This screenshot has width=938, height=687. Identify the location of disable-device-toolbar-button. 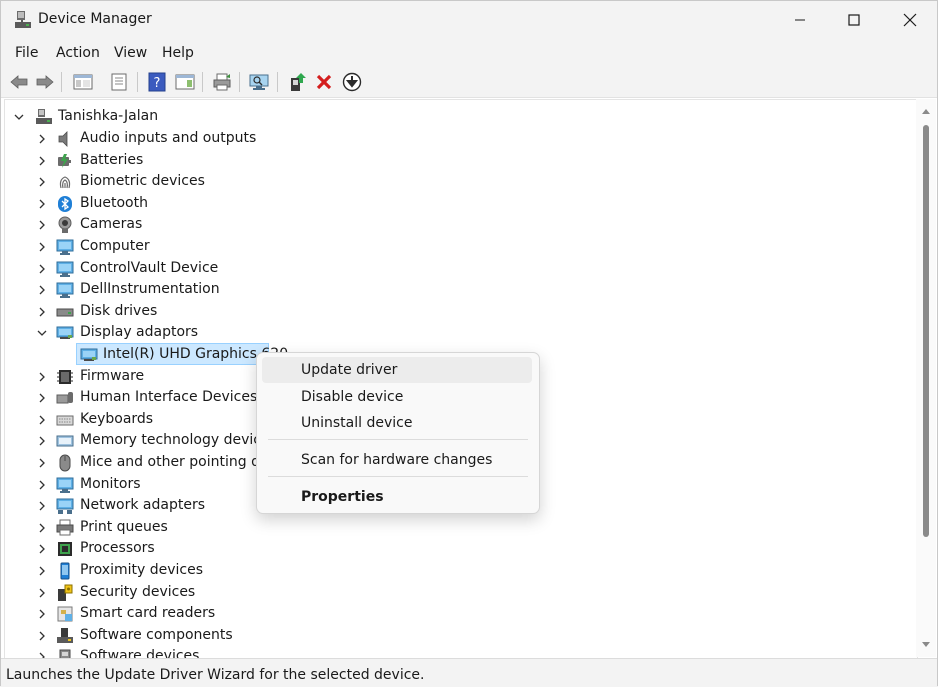
(352, 82).